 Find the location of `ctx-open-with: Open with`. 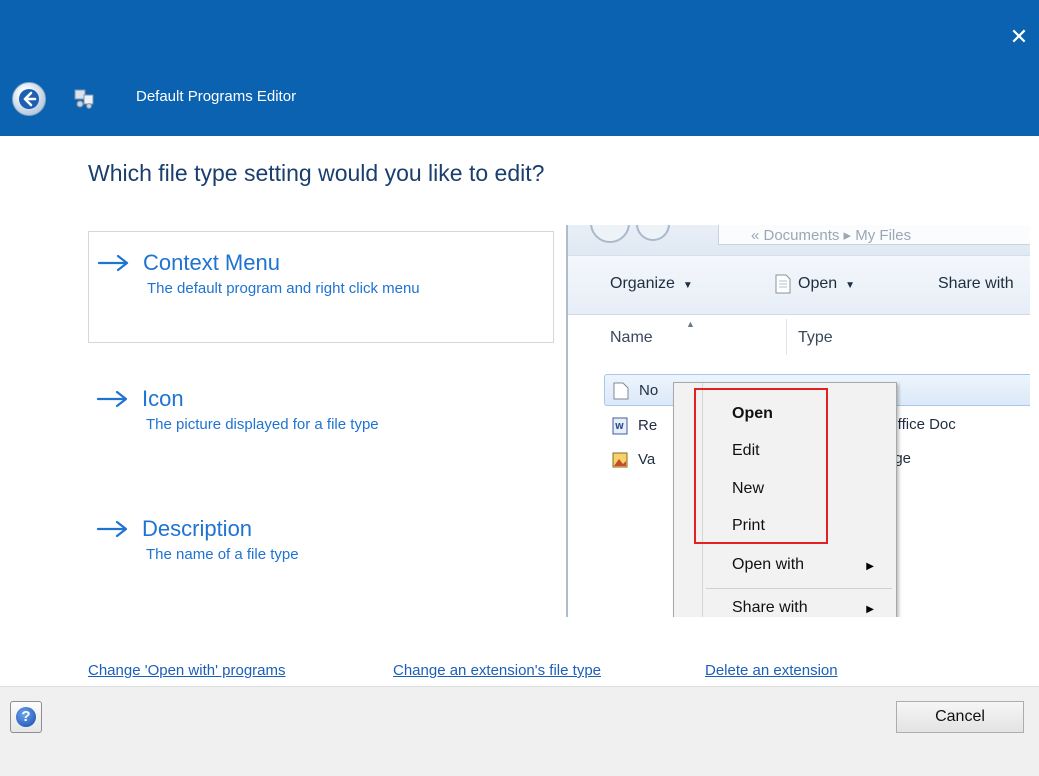

ctx-open-with: Open with is located at coordinates (768, 564).